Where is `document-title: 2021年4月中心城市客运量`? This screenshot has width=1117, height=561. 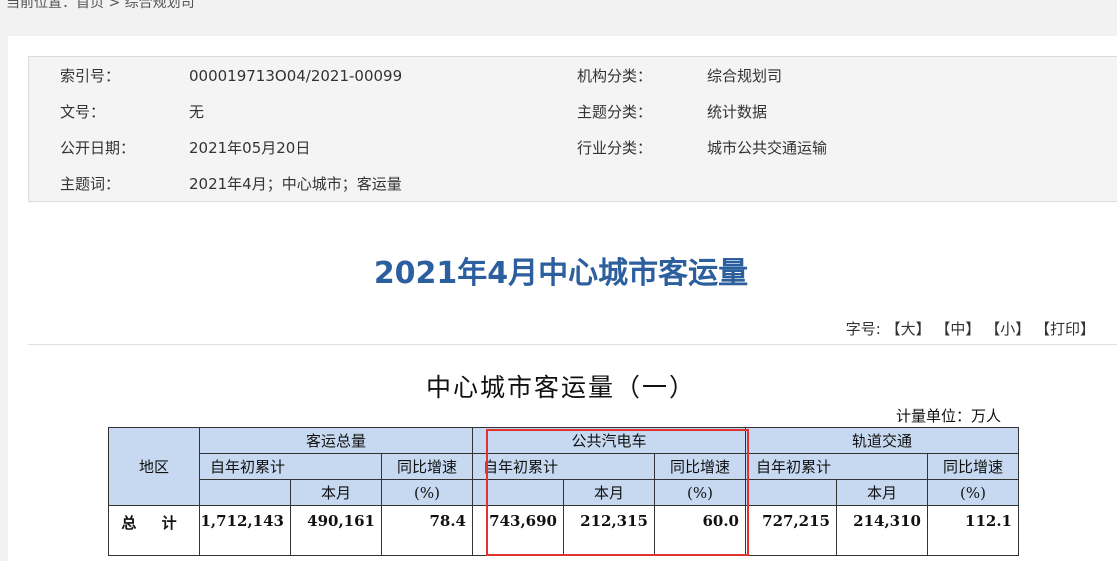 document-title: 2021年4月中心城市客运量 is located at coordinates (561, 273).